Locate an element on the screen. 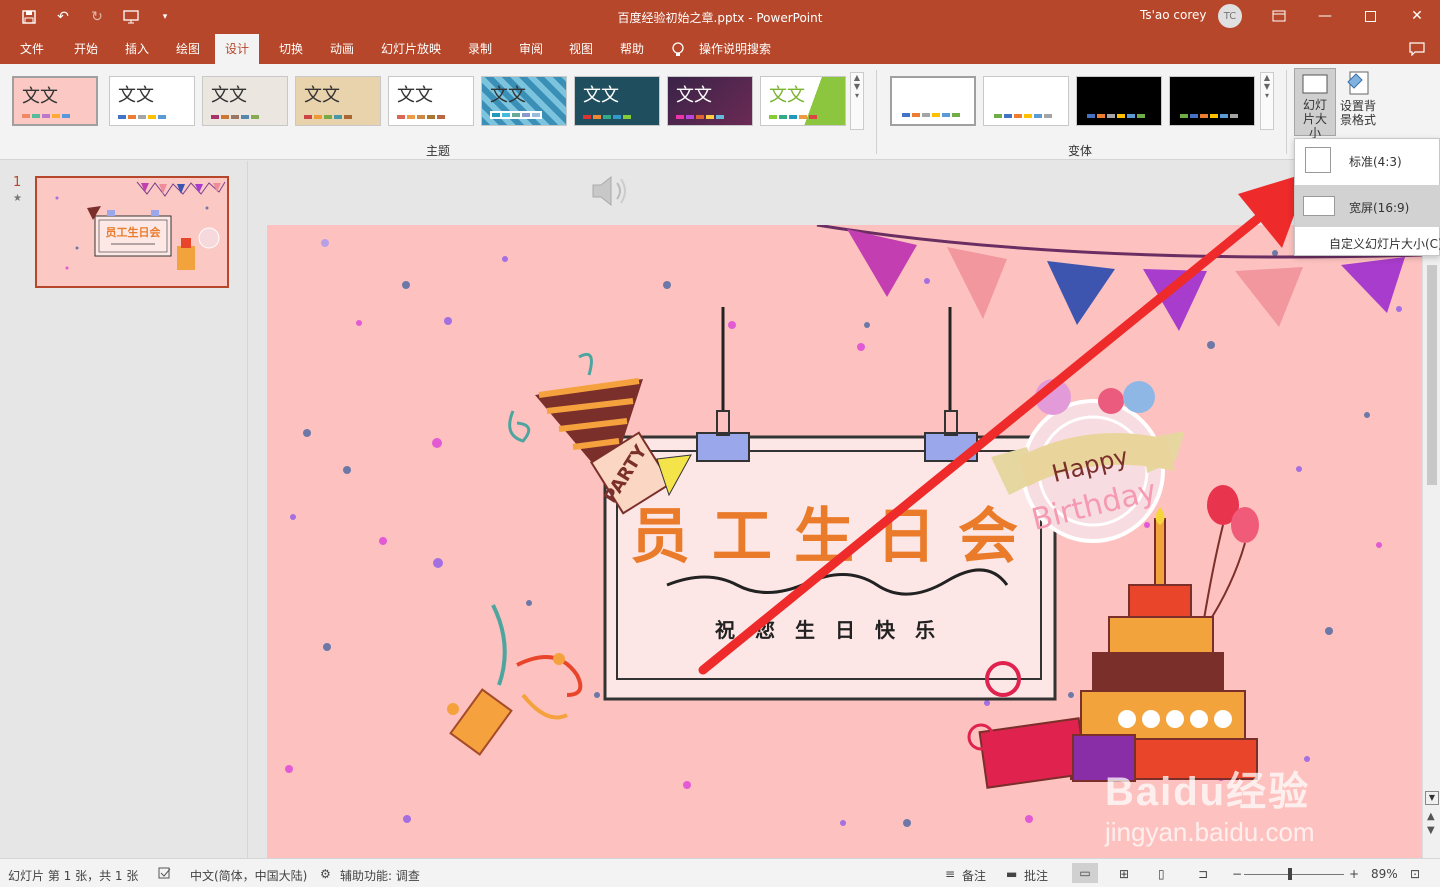 The height and width of the screenshot is (887, 1440). tab-animations: 动画 is located at coordinates (342, 49).